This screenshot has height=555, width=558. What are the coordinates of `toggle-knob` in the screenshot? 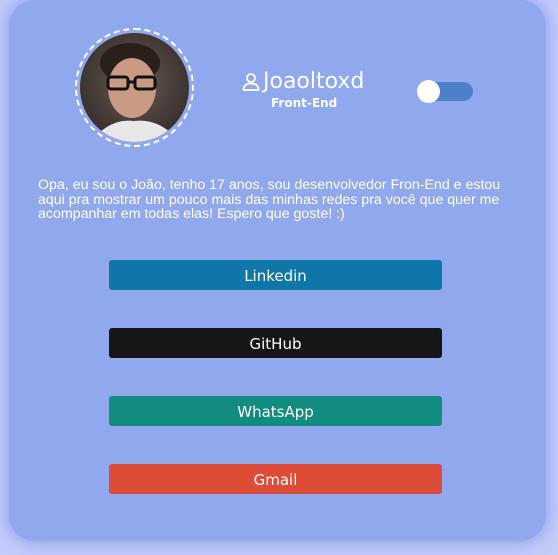 It's located at (428, 91).